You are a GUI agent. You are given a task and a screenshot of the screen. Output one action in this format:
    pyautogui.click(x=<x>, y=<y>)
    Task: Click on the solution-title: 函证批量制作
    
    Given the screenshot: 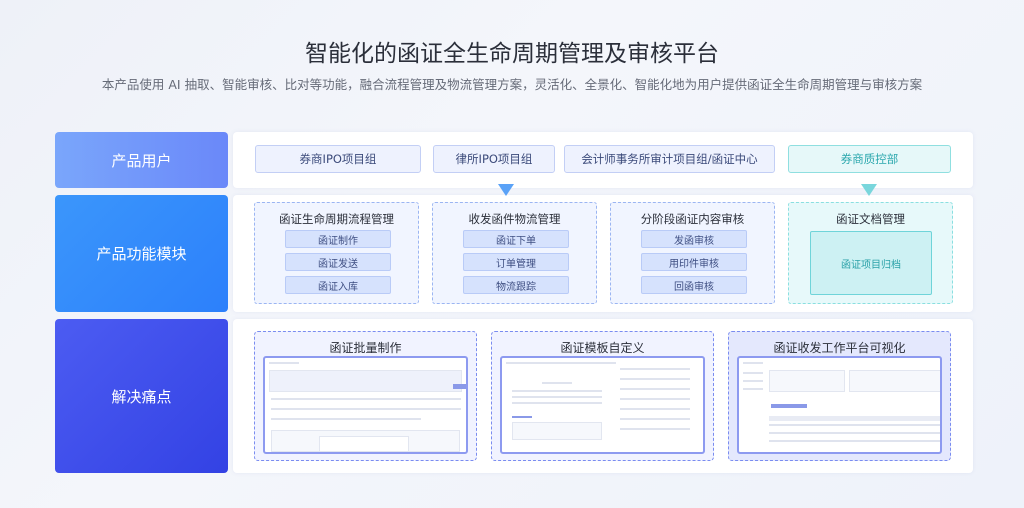 What is the action you would take?
    pyautogui.click(x=365, y=348)
    